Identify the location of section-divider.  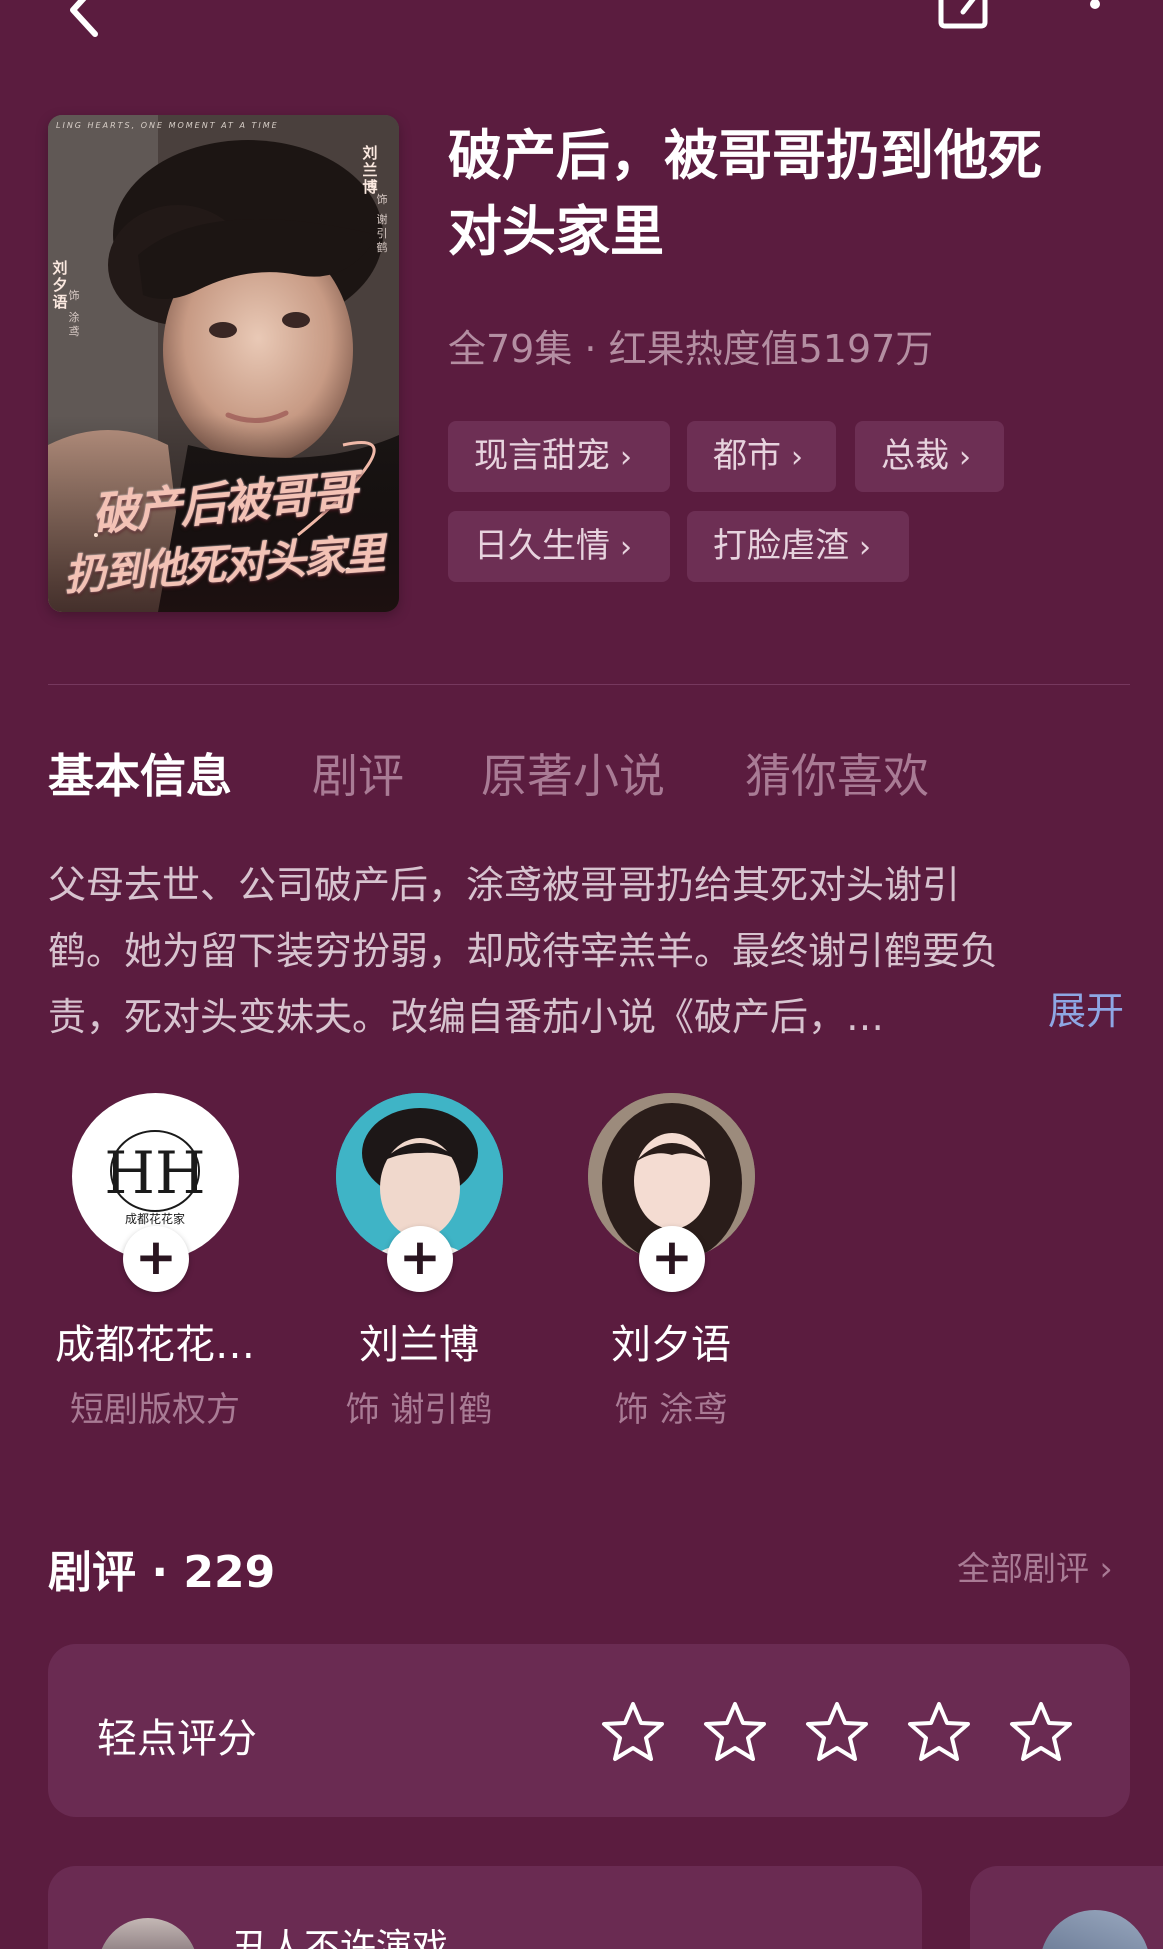
(589, 684).